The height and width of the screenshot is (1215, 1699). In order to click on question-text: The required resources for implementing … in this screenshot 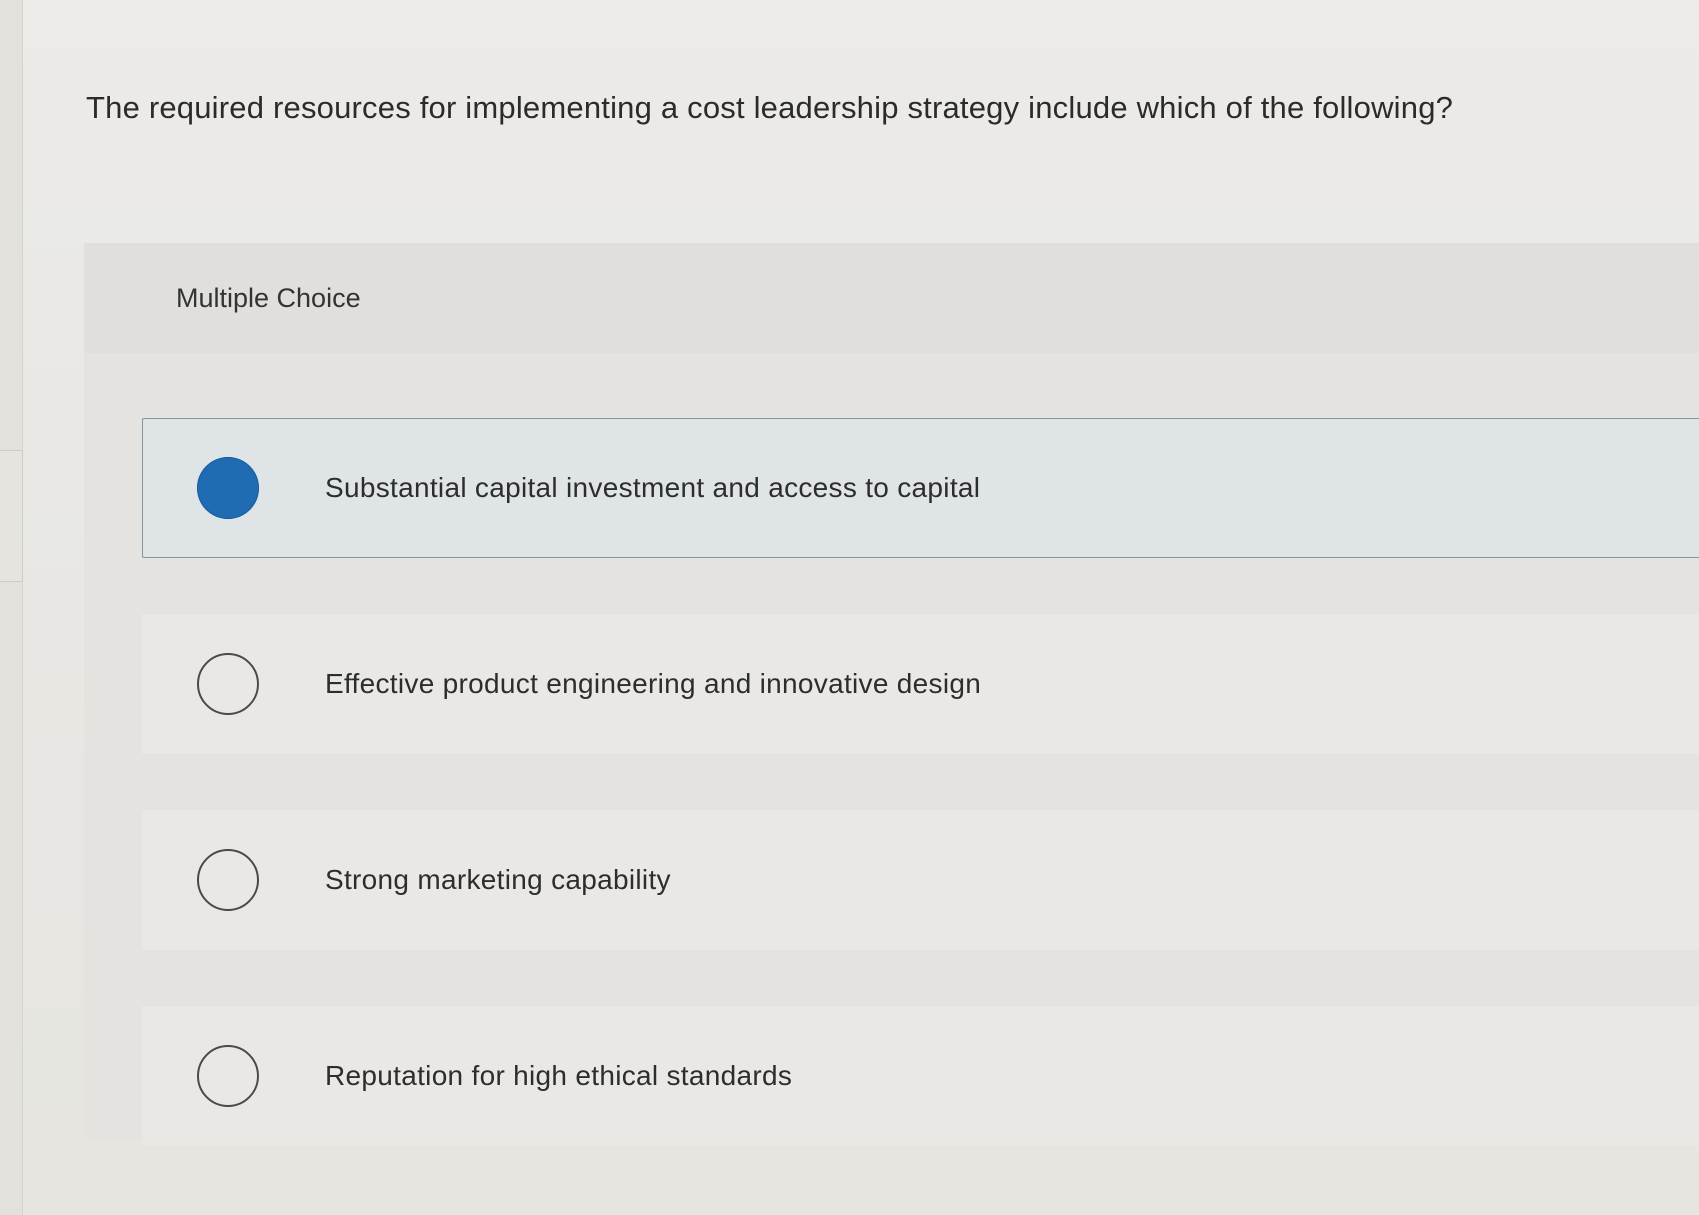, I will do `click(770, 107)`.